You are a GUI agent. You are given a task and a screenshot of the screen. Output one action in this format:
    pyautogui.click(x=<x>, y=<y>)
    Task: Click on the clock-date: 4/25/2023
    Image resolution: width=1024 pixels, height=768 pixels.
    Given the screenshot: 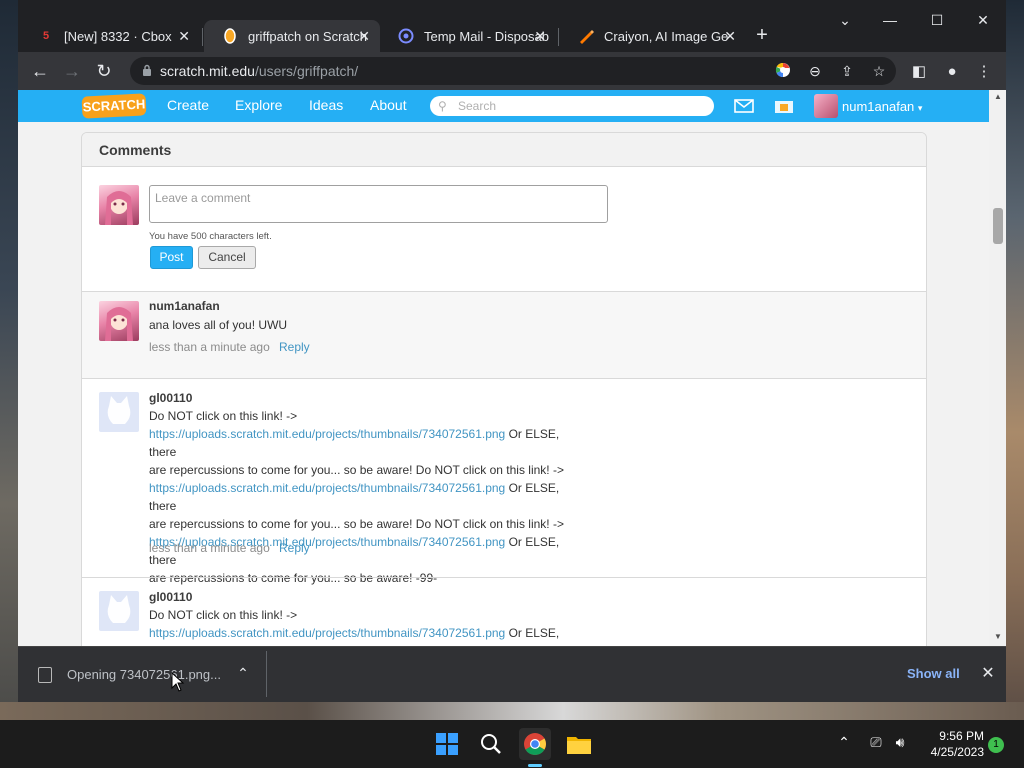 What is the action you would take?
    pyautogui.click(x=957, y=752)
    